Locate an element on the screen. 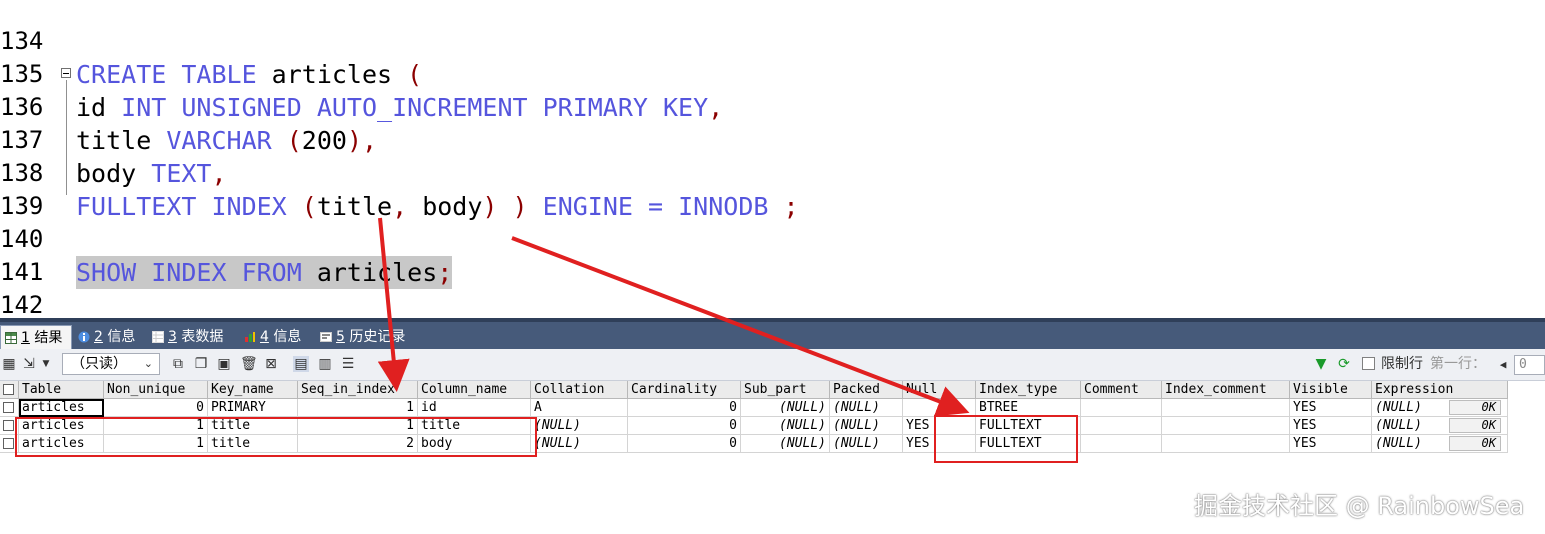  column-header: Sub_part is located at coordinates (785, 390).